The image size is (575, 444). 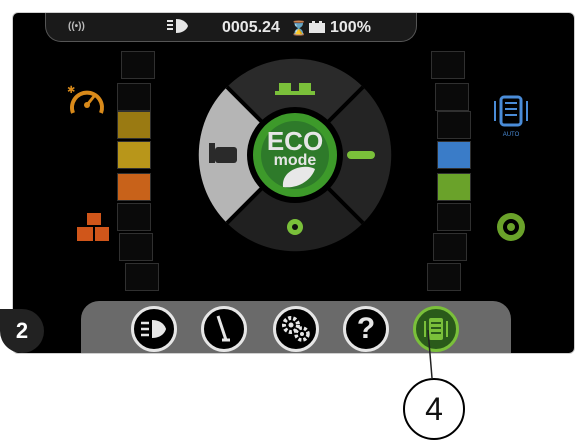 I want to click on signal-icon: ((•)), so click(x=76, y=26).